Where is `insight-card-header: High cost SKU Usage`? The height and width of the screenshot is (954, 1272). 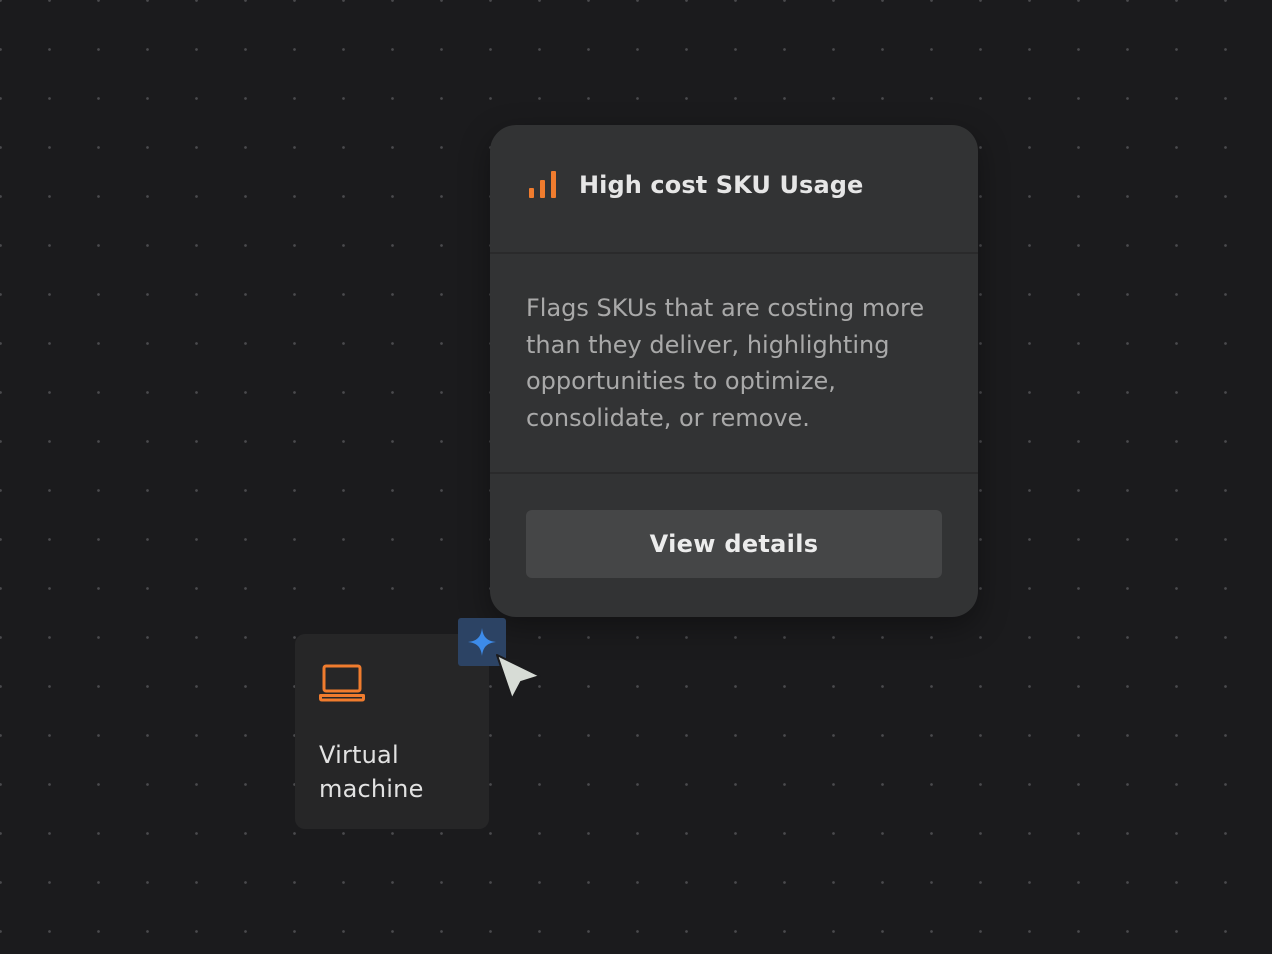 insight-card-header: High cost SKU Usage is located at coordinates (734, 189).